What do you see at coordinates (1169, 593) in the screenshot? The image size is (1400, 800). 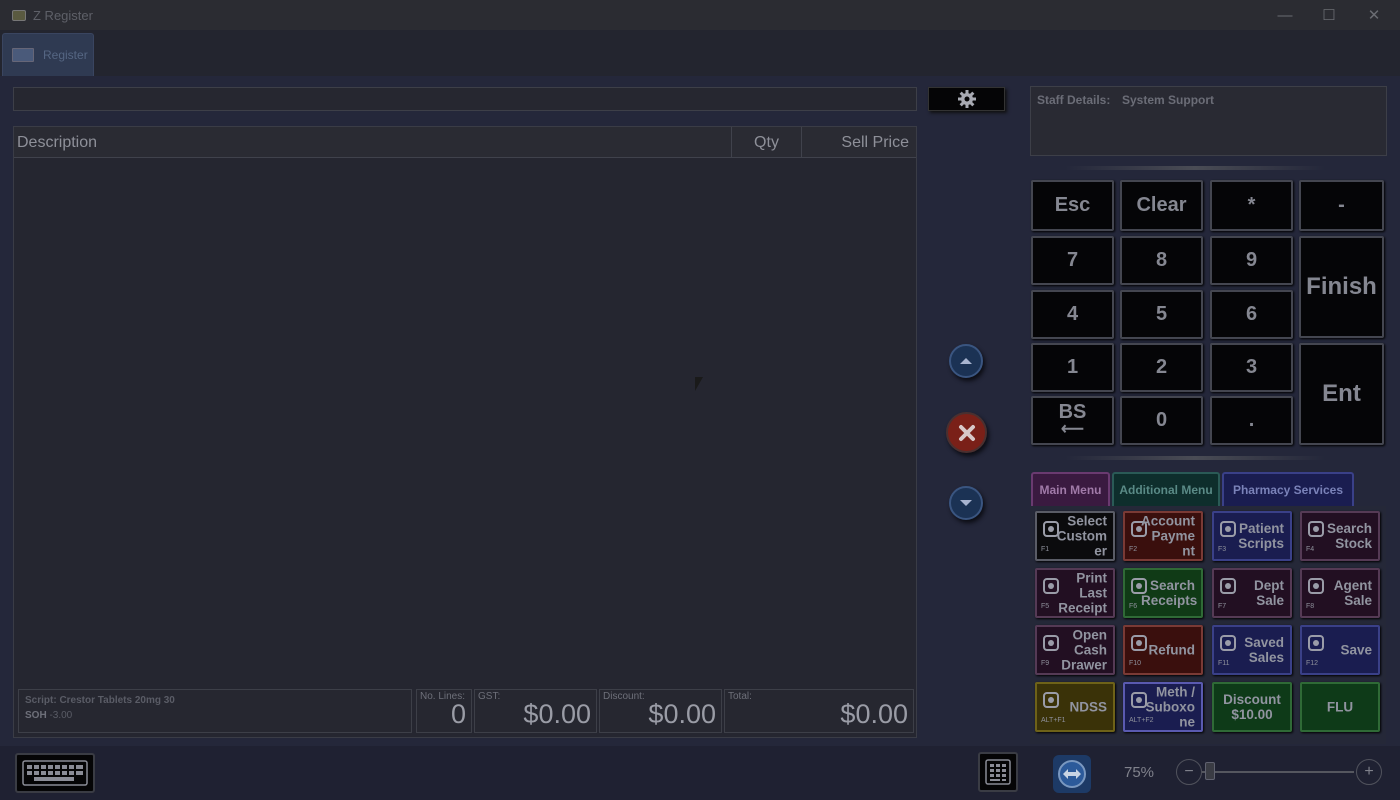 I see `function-button-label: Search Receipts` at bounding box center [1169, 593].